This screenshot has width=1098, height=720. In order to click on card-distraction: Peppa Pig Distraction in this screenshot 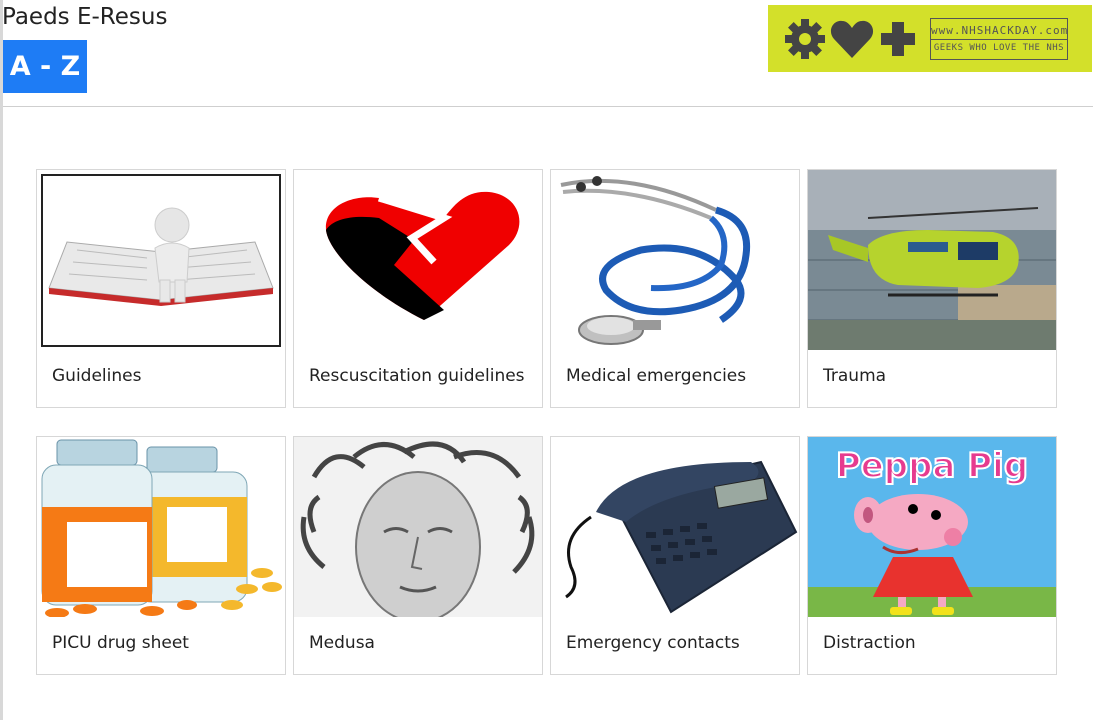, I will do `click(932, 555)`.